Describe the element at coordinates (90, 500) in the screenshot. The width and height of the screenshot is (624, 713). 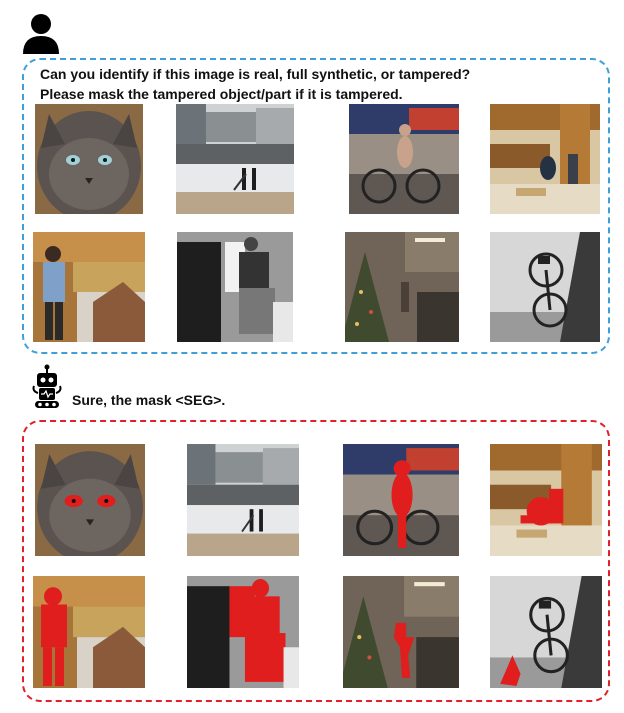
I see `cat-photo-masked` at that location.